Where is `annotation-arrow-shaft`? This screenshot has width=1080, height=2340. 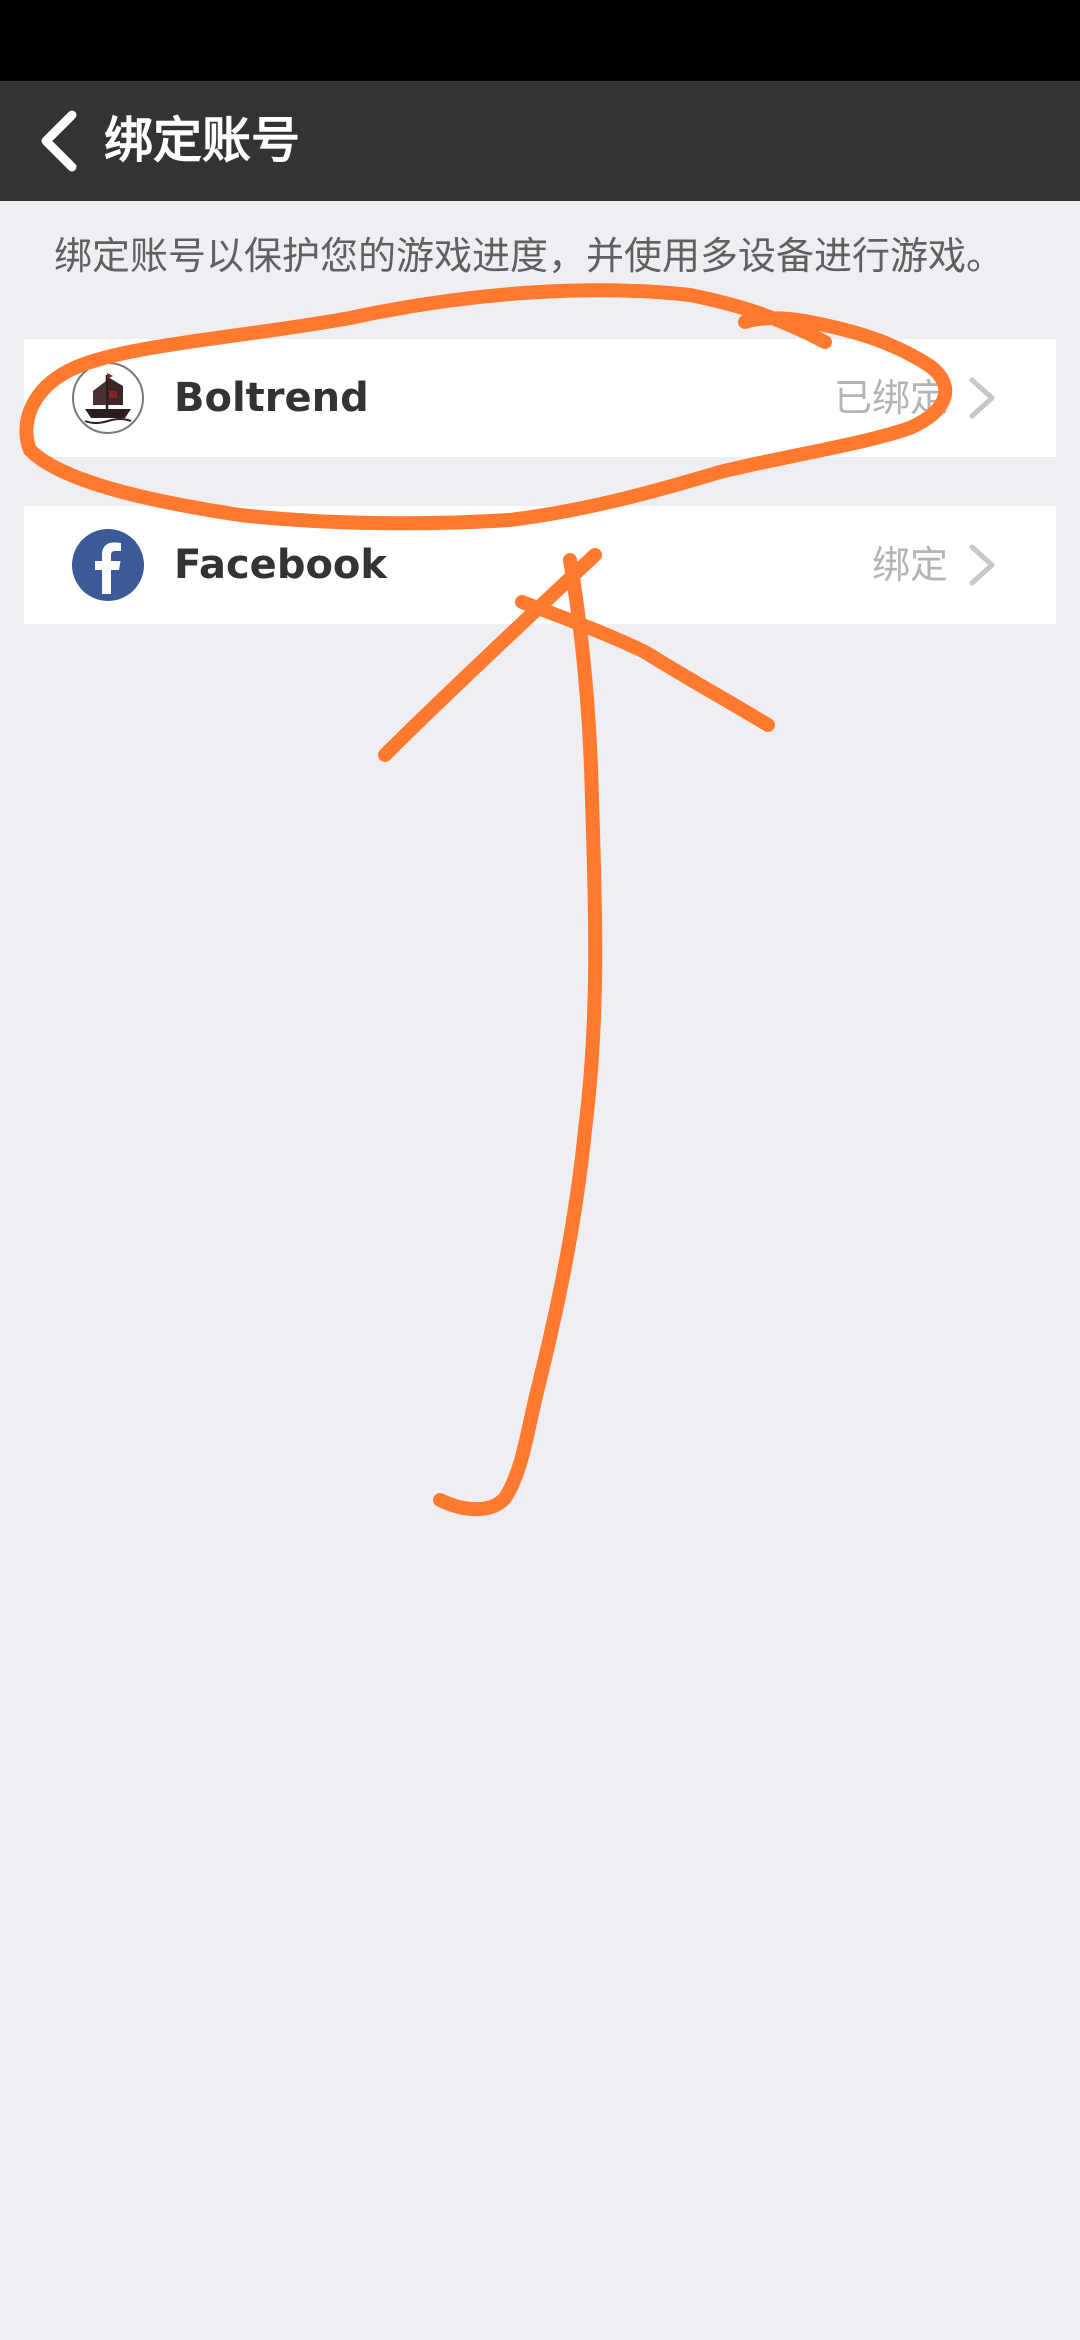
annotation-arrow-shaft is located at coordinates (518, 1035).